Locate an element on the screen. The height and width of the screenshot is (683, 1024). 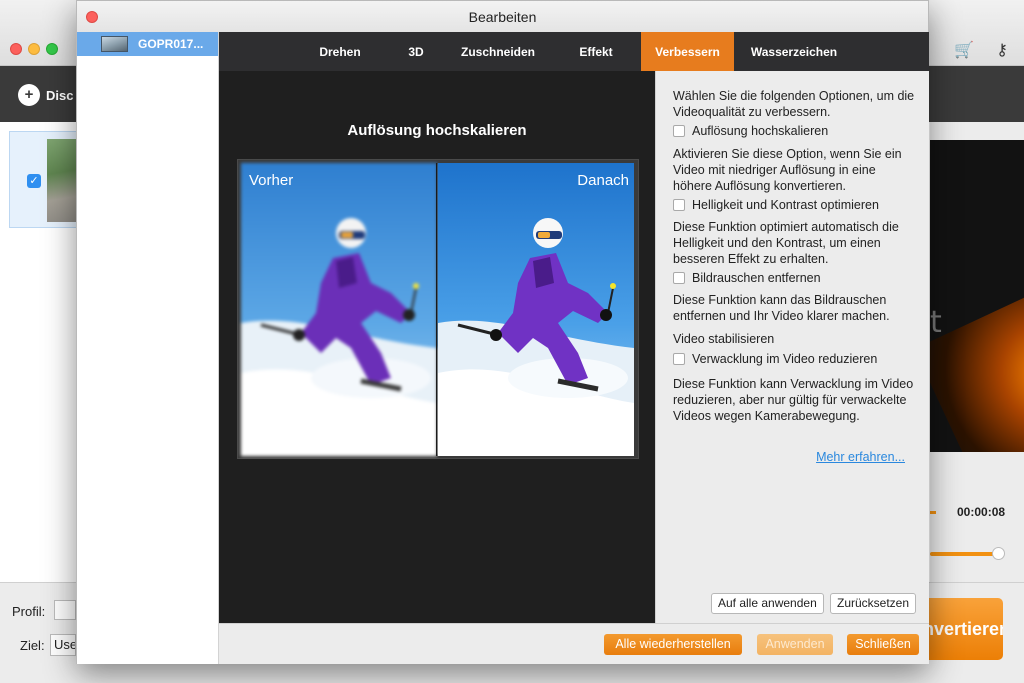
file-item-checkbox: ✓ is located at coordinates (34, 181).